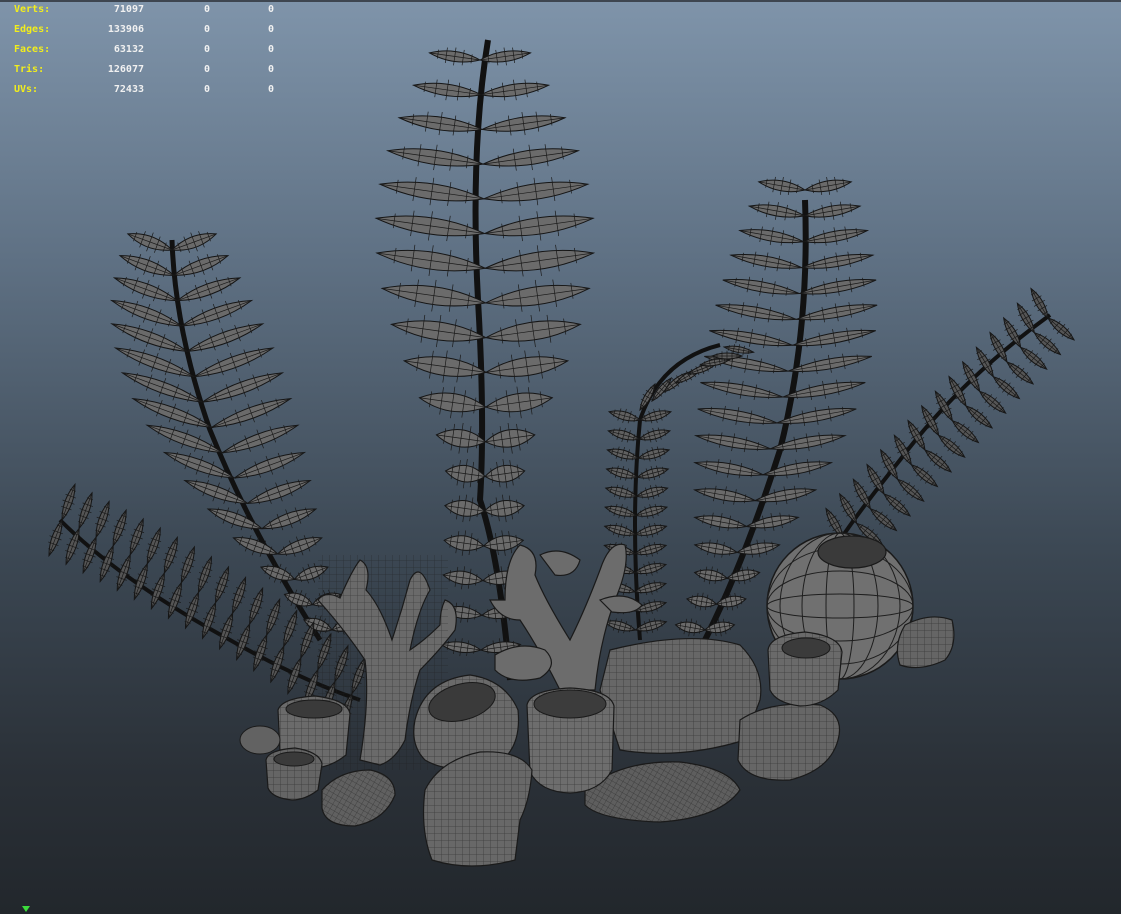  What do you see at coordinates (125, 29) in the screenshot?
I see `hud-stat-total: 133906` at bounding box center [125, 29].